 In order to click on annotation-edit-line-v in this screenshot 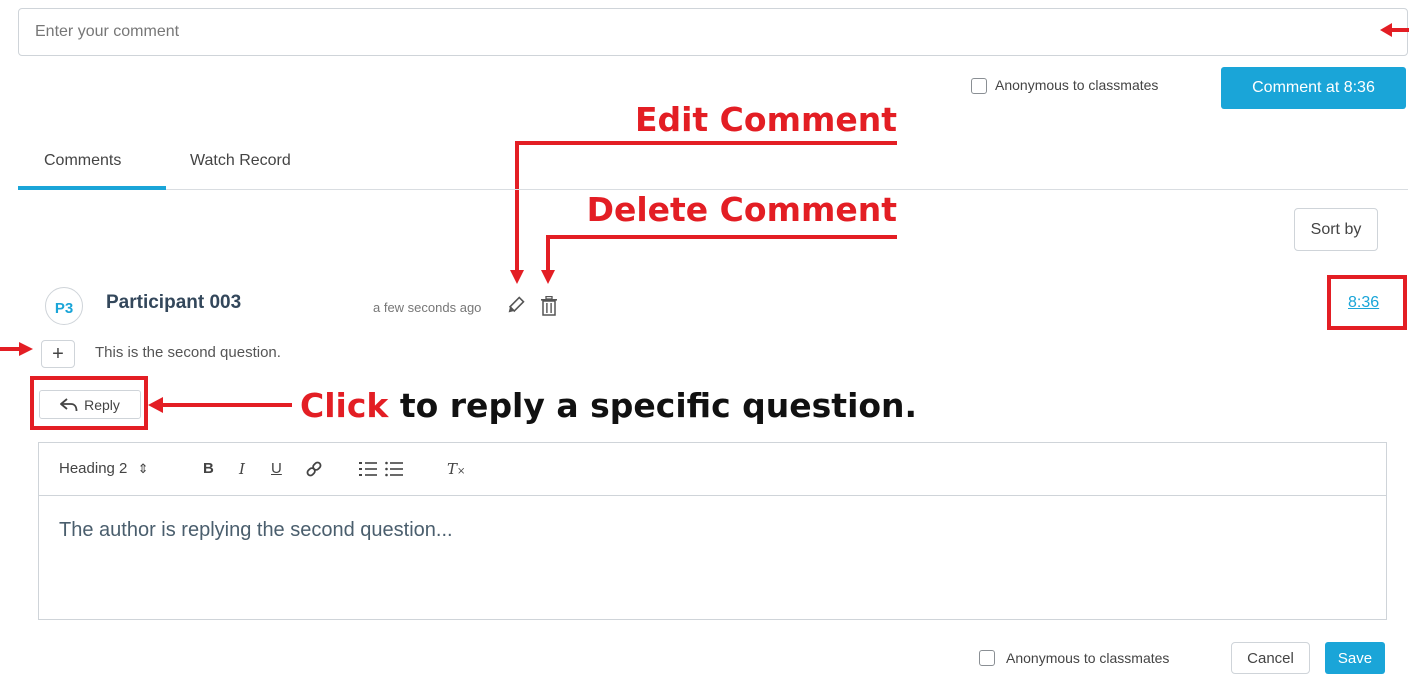, I will do `click(517, 206)`.